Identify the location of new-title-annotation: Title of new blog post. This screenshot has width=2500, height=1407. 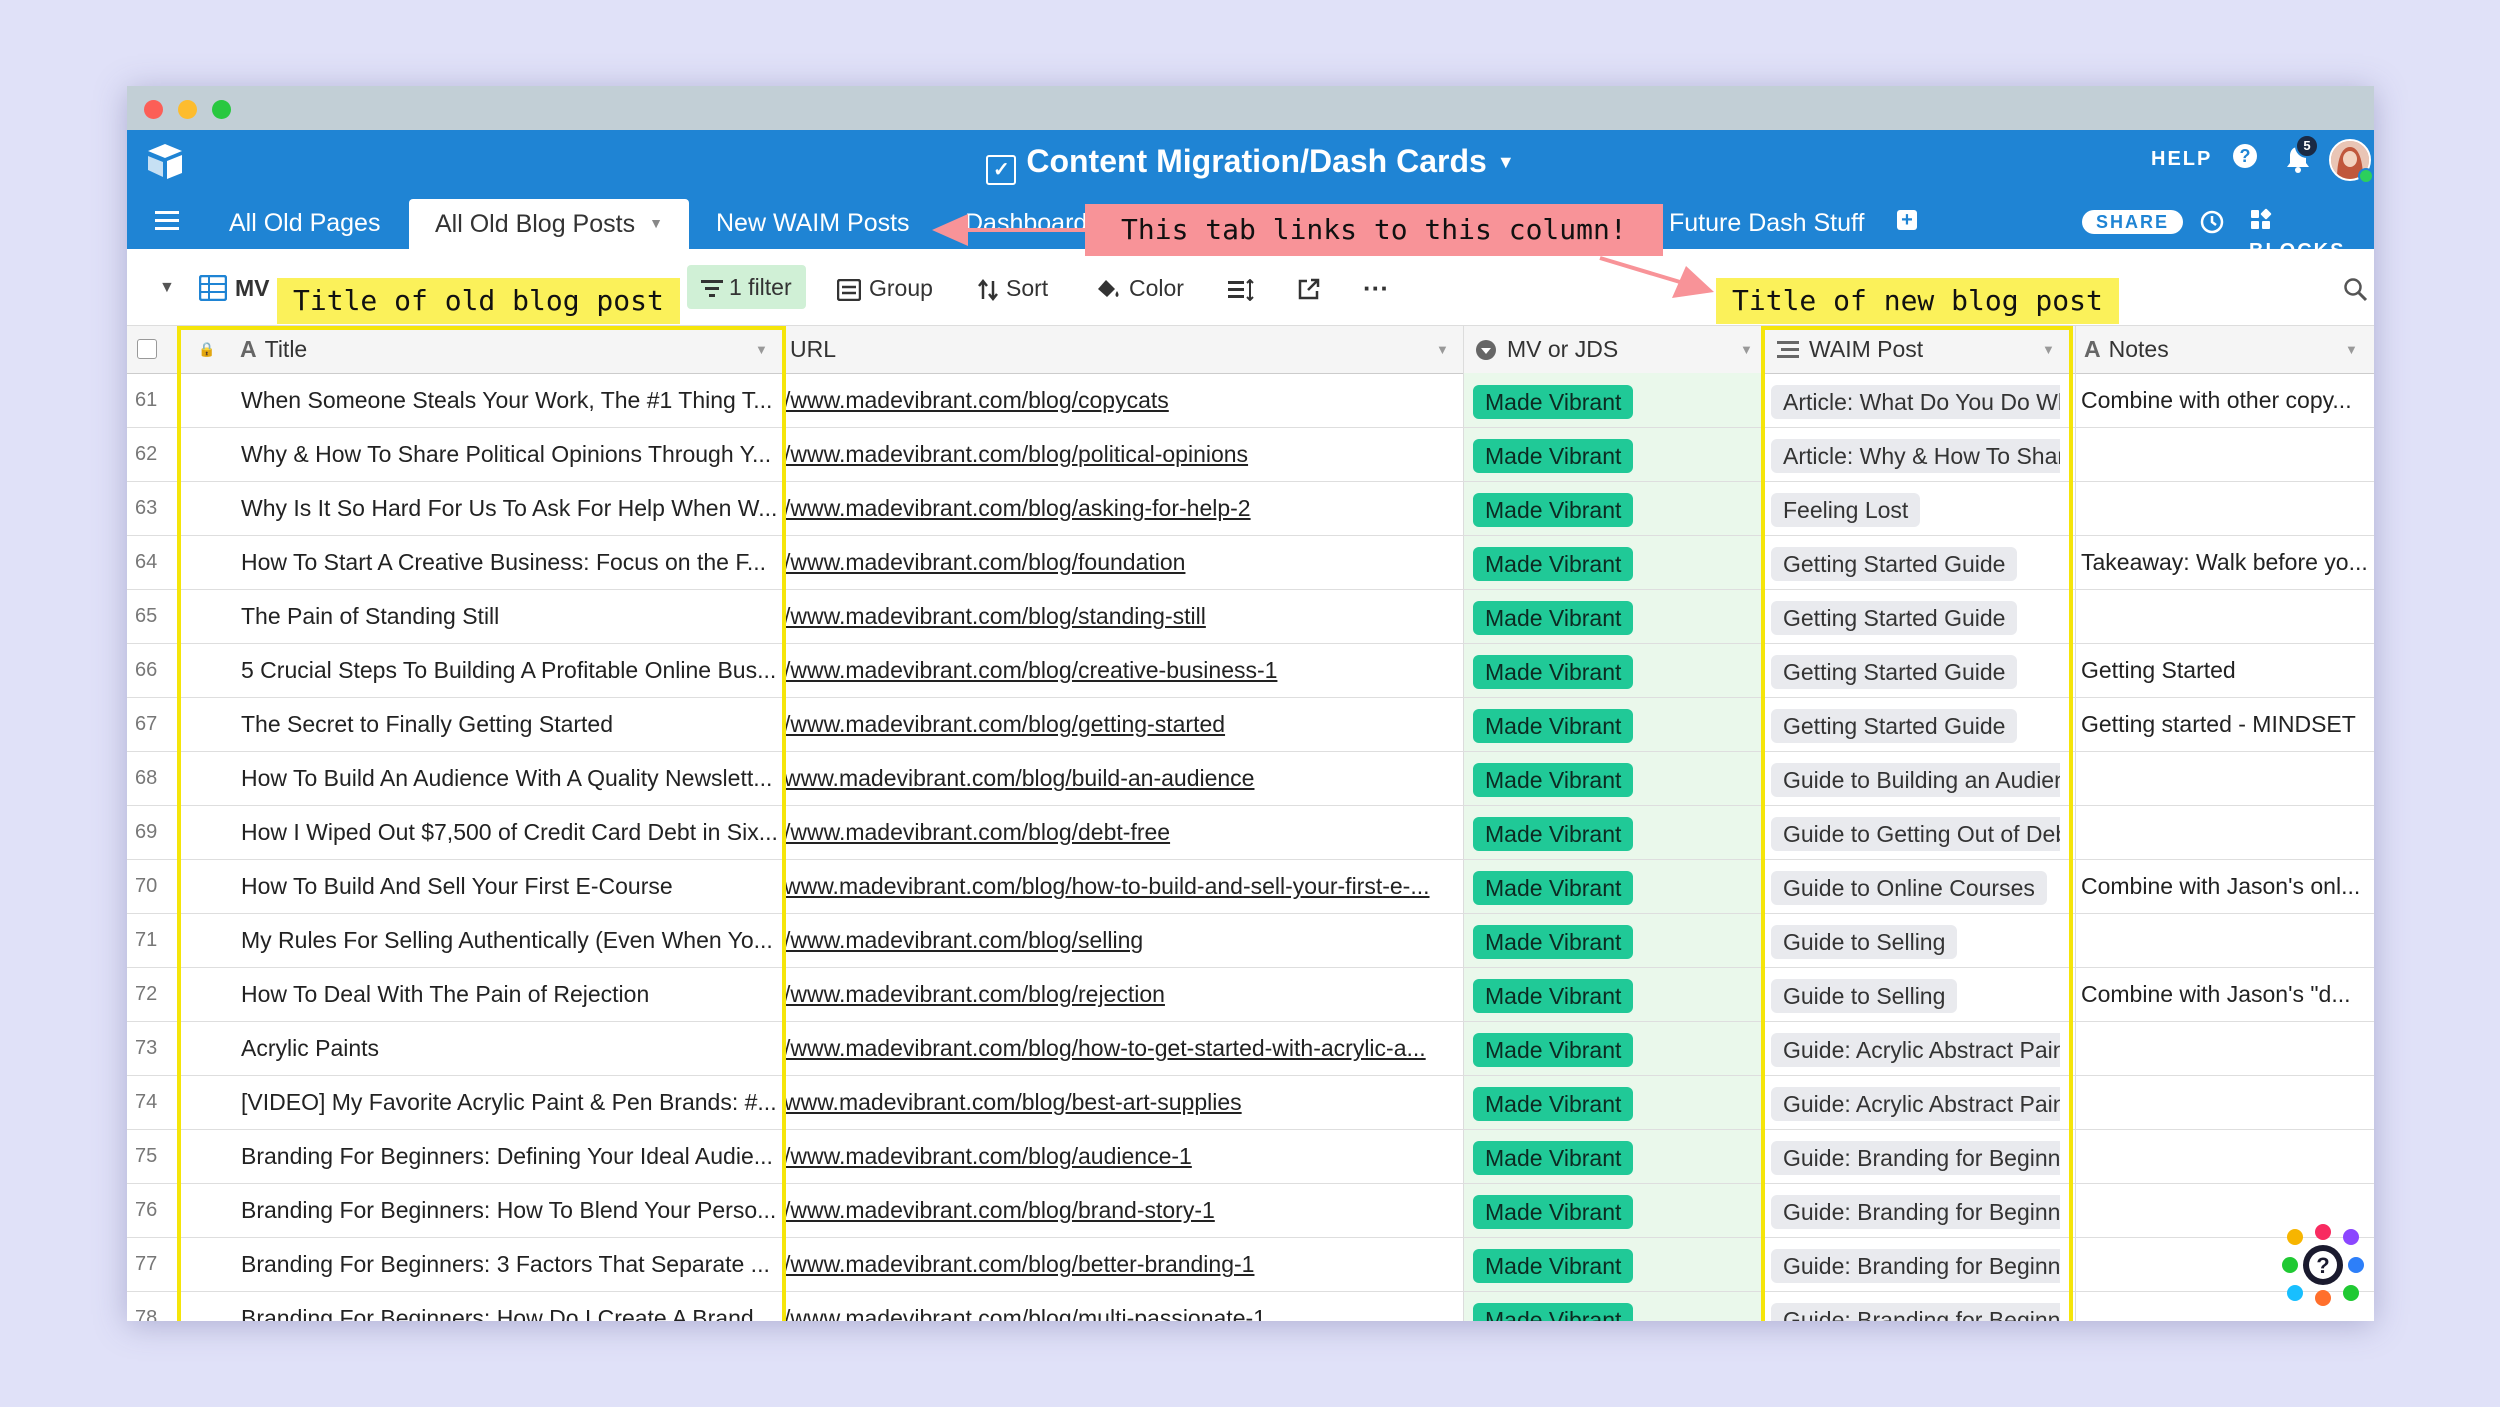
(1917, 301).